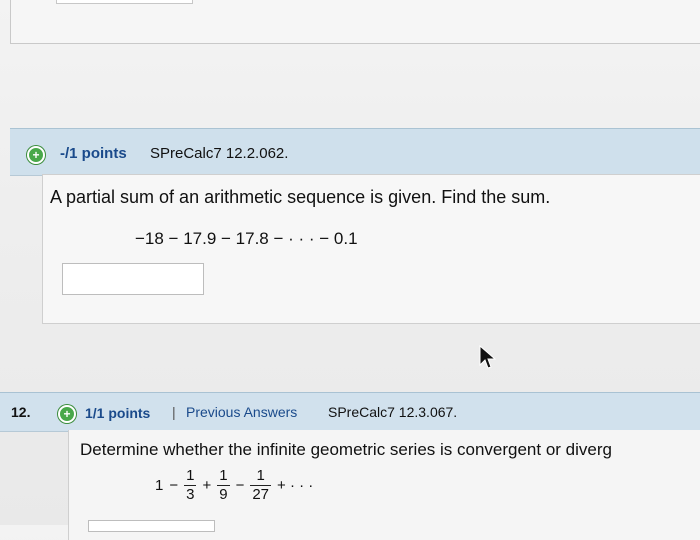  What do you see at coordinates (261, 494) in the screenshot?
I see `denominator: 27` at bounding box center [261, 494].